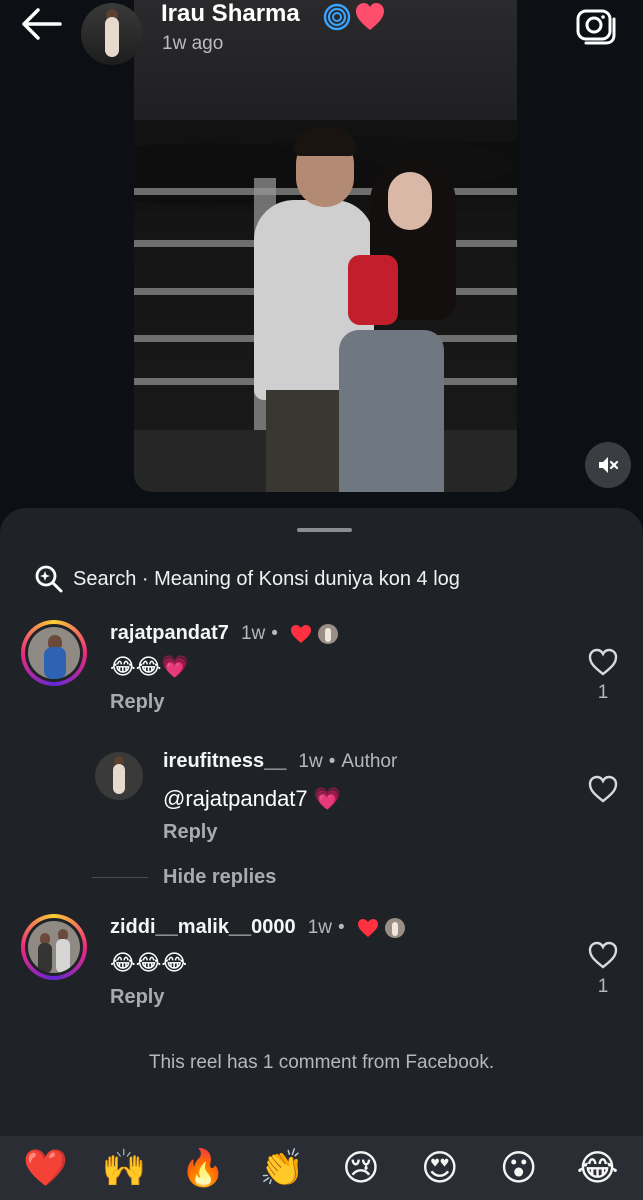  What do you see at coordinates (369, 761) in the screenshot?
I see `author-badge: Author` at bounding box center [369, 761].